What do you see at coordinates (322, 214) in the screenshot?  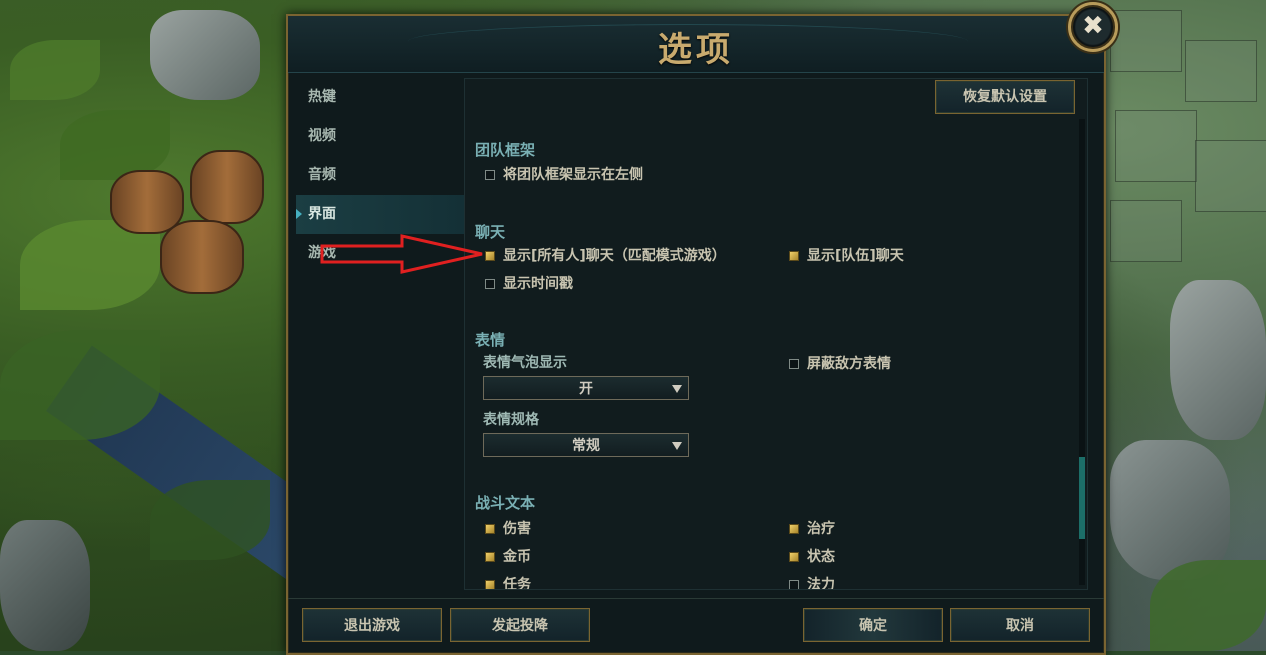 I see `sidebar-item-label: 界面` at bounding box center [322, 214].